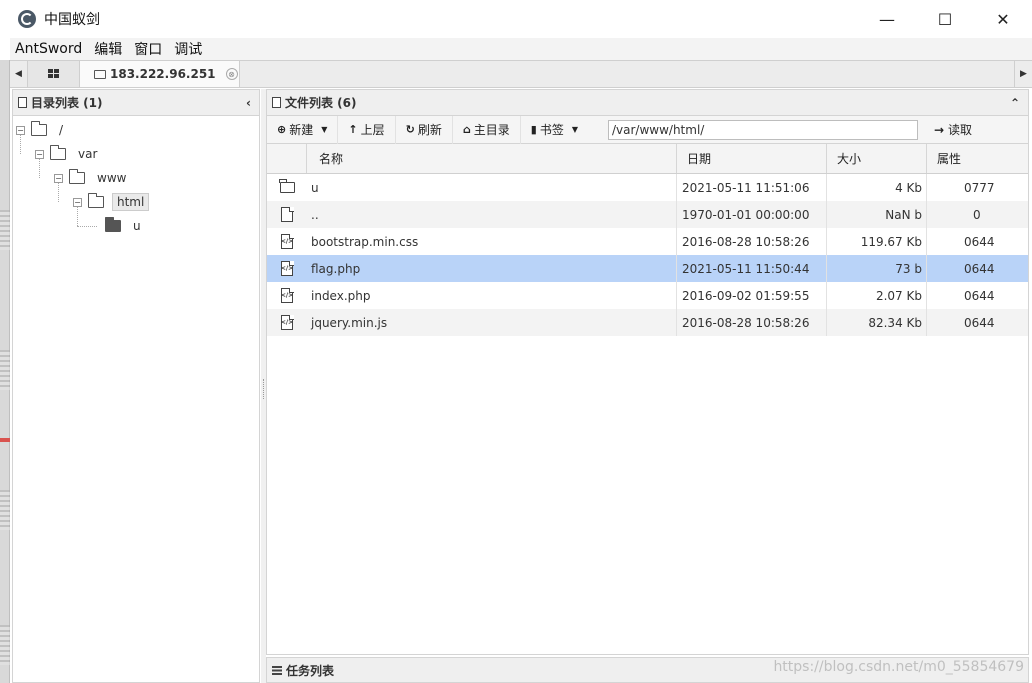  What do you see at coordinates (752, 241) in the screenshot?
I see `file-date: 2016-08-28 10:58:26` at bounding box center [752, 241].